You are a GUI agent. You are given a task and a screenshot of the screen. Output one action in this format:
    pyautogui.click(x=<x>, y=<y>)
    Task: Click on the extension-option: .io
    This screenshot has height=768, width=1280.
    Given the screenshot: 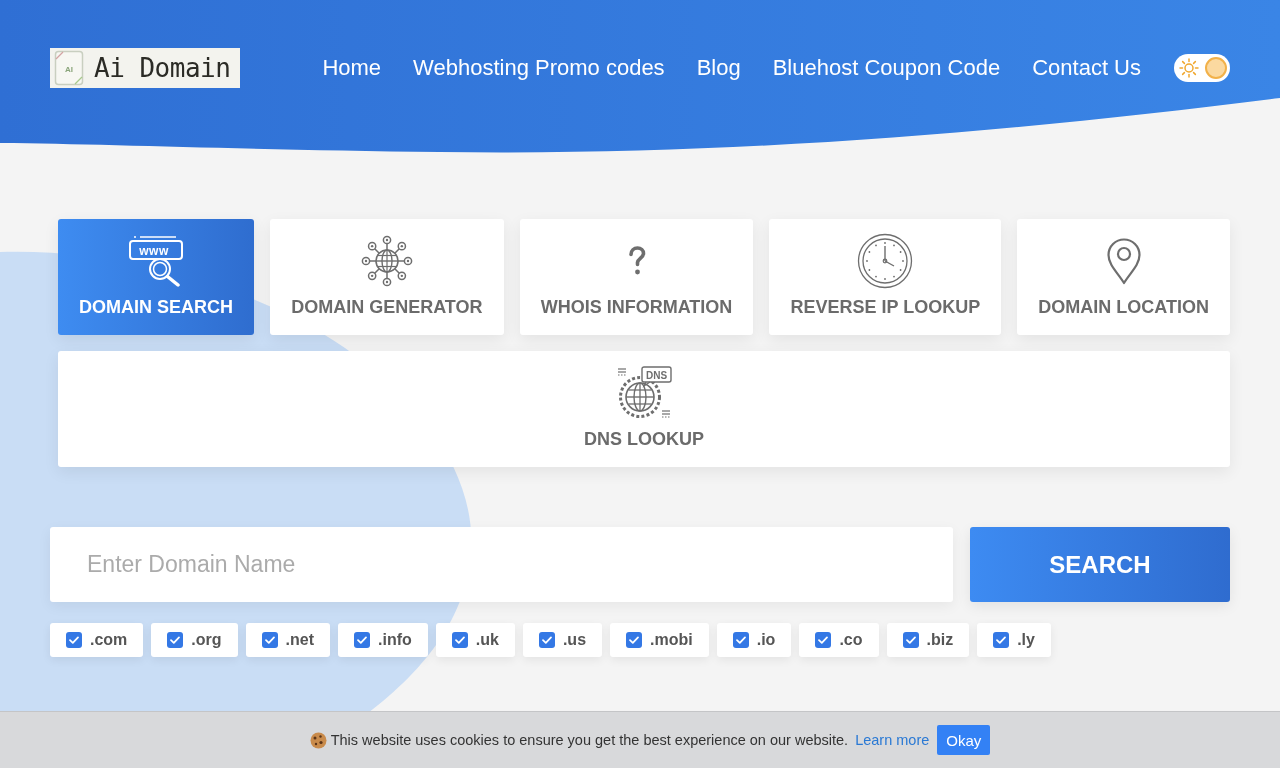 What is the action you would take?
    pyautogui.click(x=754, y=640)
    